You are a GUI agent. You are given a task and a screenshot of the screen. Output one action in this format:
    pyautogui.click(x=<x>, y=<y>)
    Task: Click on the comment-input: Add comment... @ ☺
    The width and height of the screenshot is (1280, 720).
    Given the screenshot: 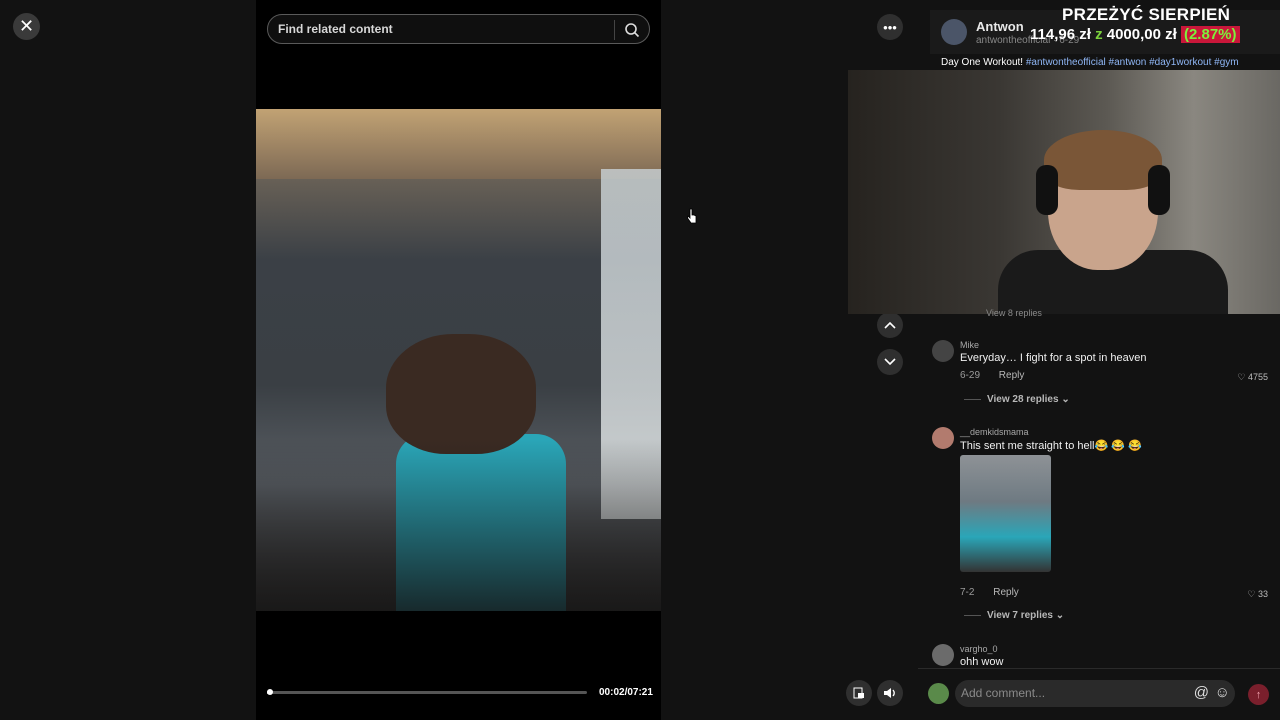 What is the action you would take?
    pyautogui.click(x=1095, y=693)
    